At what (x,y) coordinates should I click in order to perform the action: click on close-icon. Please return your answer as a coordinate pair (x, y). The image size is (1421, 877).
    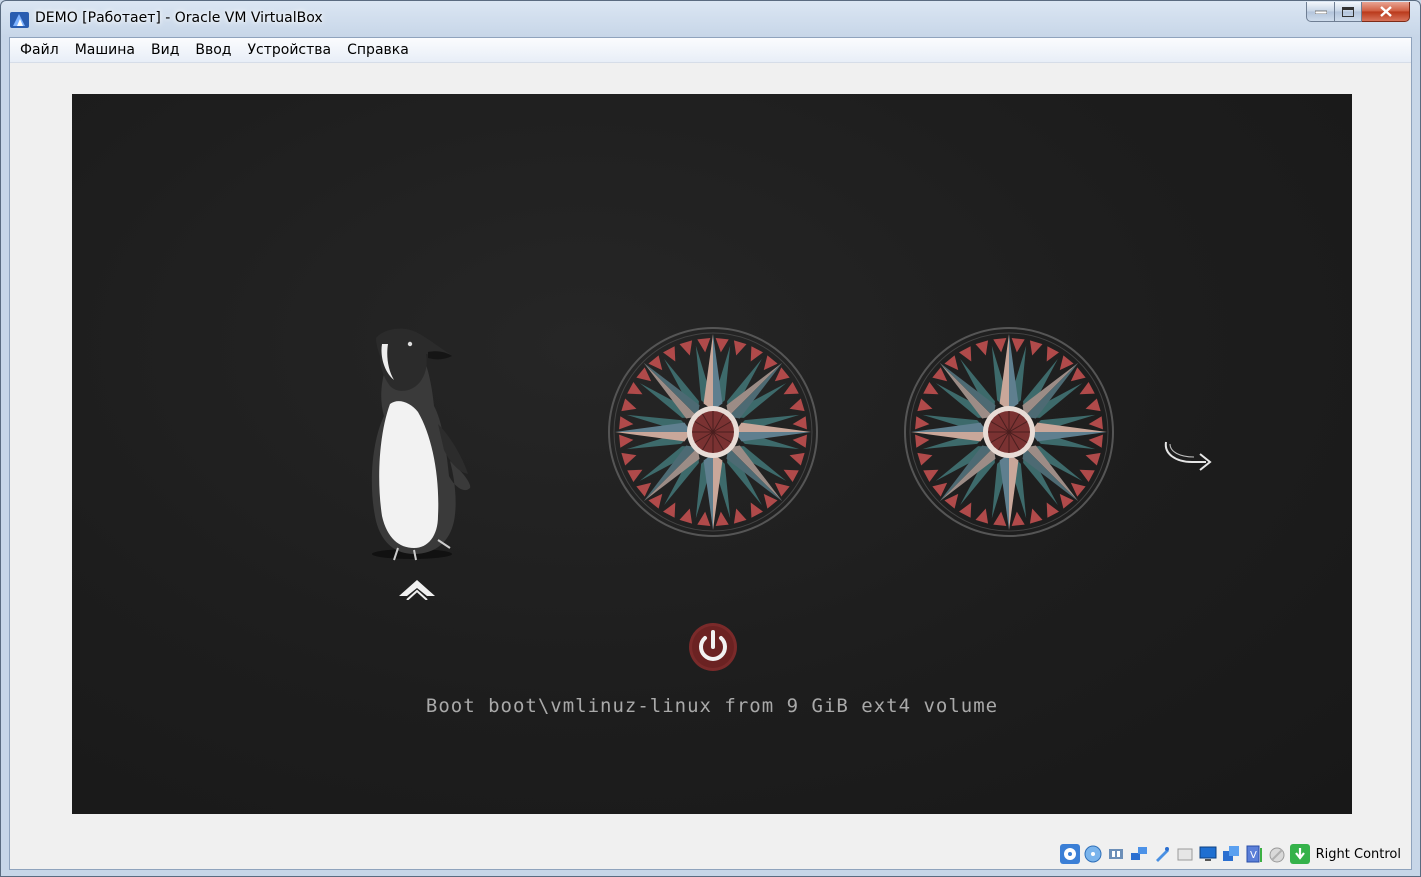
    Looking at the image, I should click on (1385, 11).